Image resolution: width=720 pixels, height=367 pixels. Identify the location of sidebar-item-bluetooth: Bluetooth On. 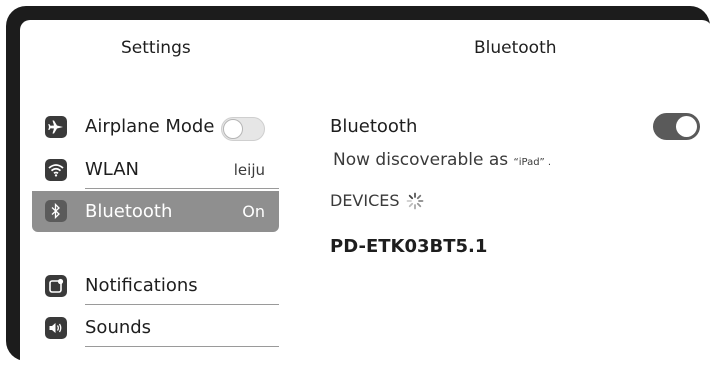
(155, 211).